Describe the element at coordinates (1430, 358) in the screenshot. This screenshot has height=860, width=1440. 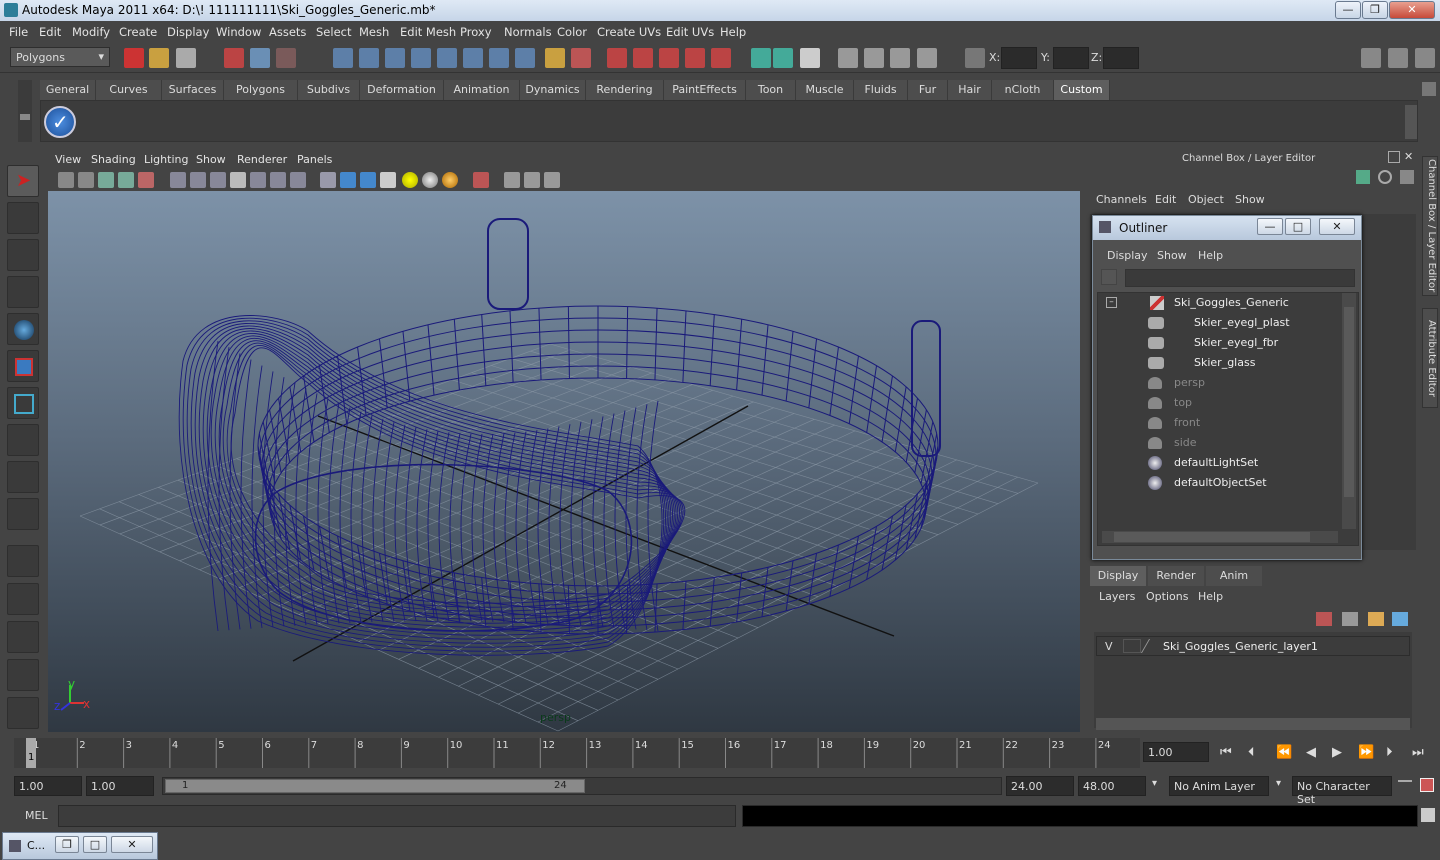
I see `tab-attribute-editor: Attribute Editor` at that location.